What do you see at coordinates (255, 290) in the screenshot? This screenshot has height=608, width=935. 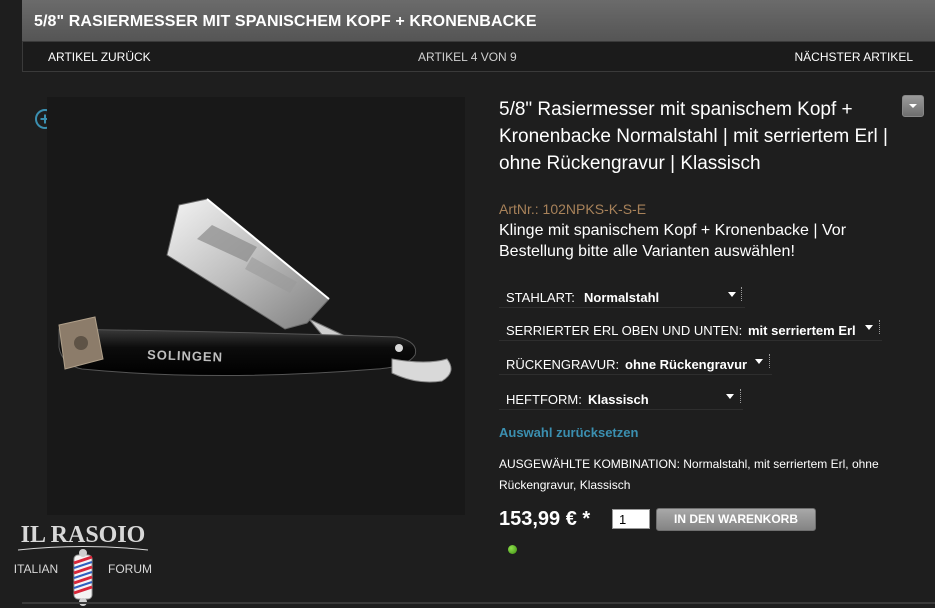 I see `razor-illustration: SOLINGEN` at bounding box center [255, 290].